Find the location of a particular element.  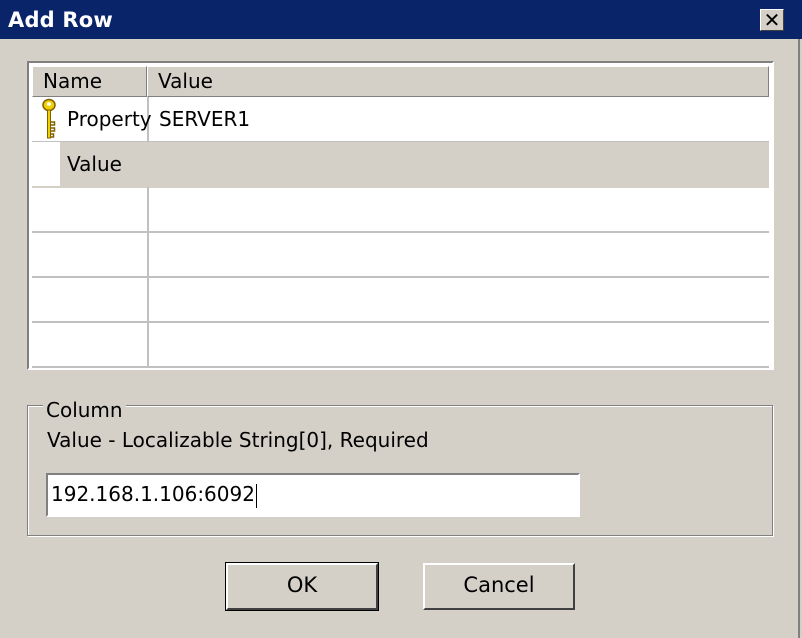

column-header-name: Name is located at coordinates (89, 81).